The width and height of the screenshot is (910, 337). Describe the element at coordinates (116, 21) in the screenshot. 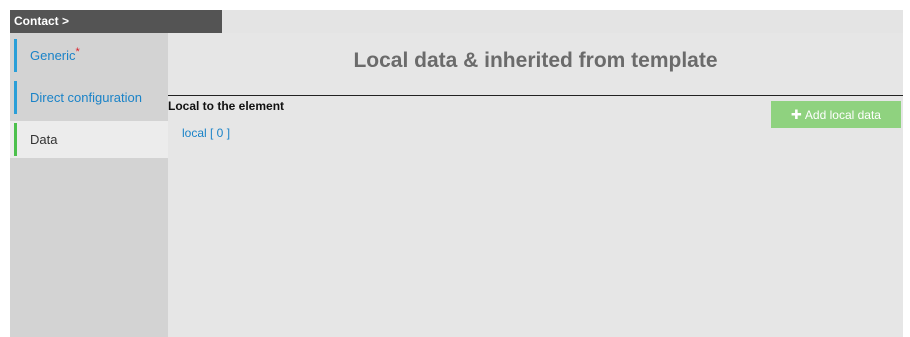

I see `breadcrumb: Contact >` at that location.